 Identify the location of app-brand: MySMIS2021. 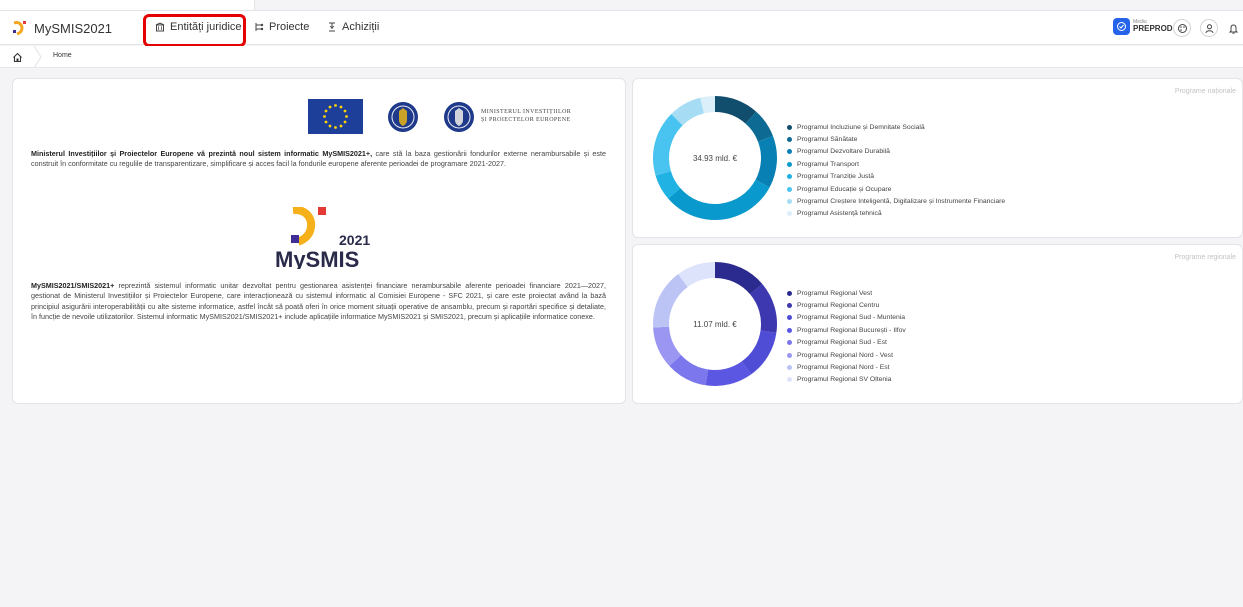
(62, 28).